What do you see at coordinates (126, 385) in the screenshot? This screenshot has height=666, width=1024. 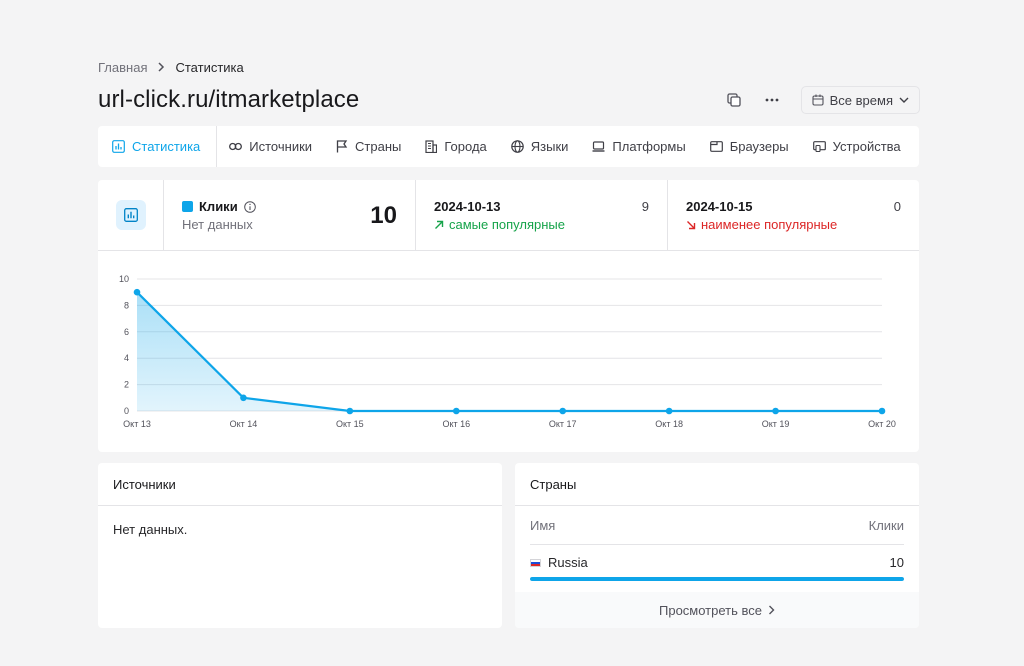 I see `y-tick-label: 2` at bounding box center [126, 385].